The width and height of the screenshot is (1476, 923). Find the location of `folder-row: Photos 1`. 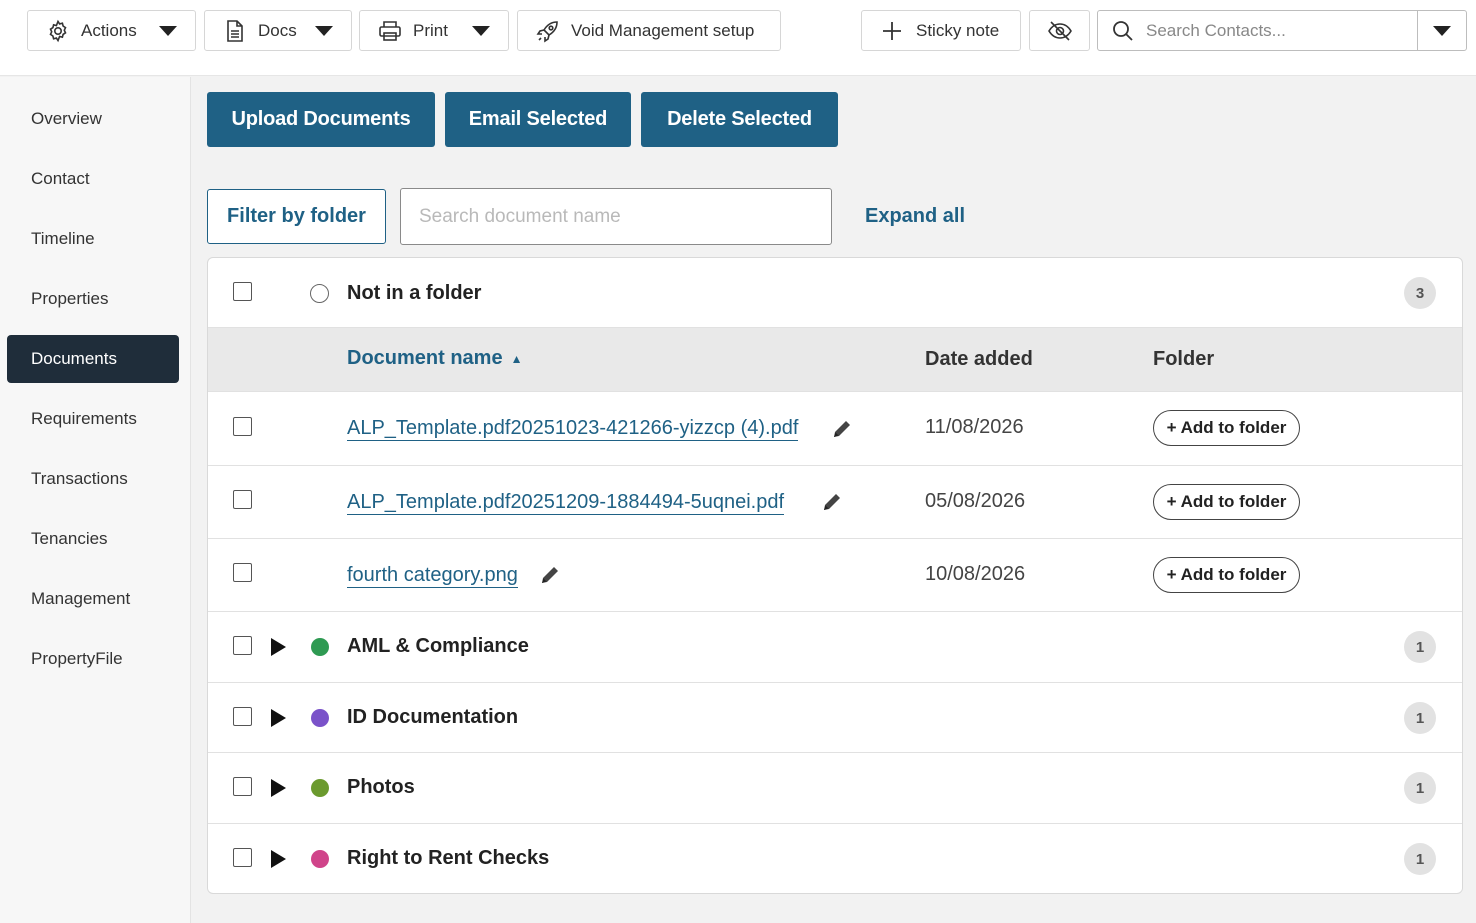

folder-row: Photos 1 is located at coordinates (835, 788).